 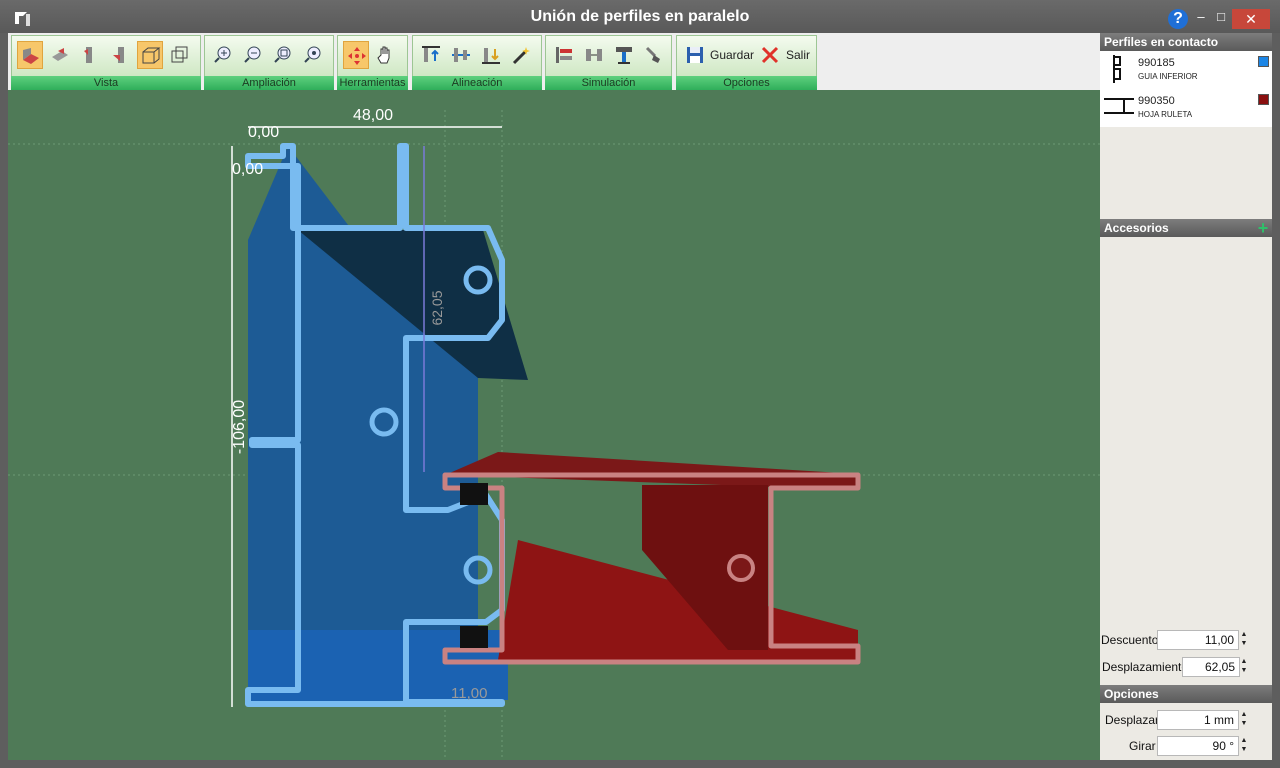 I want to click on options-header: Opciones, so click(x=1186, y=694).